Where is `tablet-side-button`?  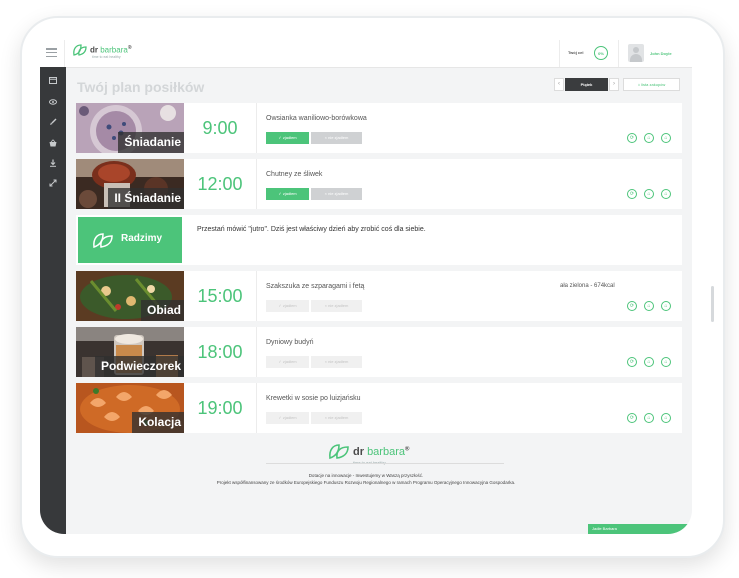 tablet-side-button is located at coordinates (712, 304).